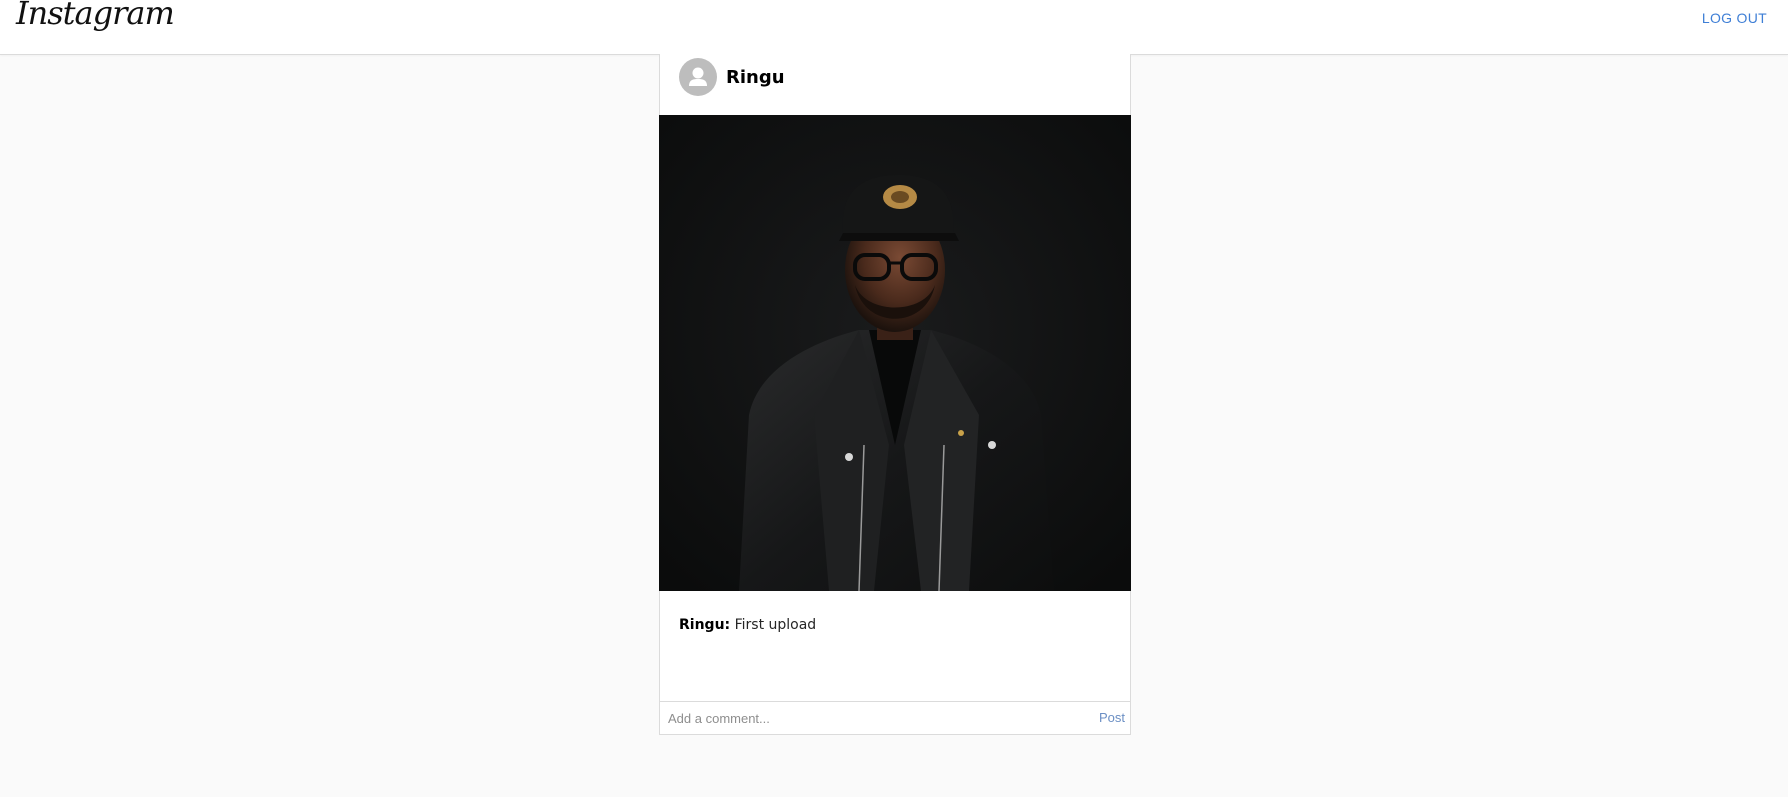  Describe the element at coordinates (895, 84) in the screenshot. I see `post-header: Ringu` at that location.